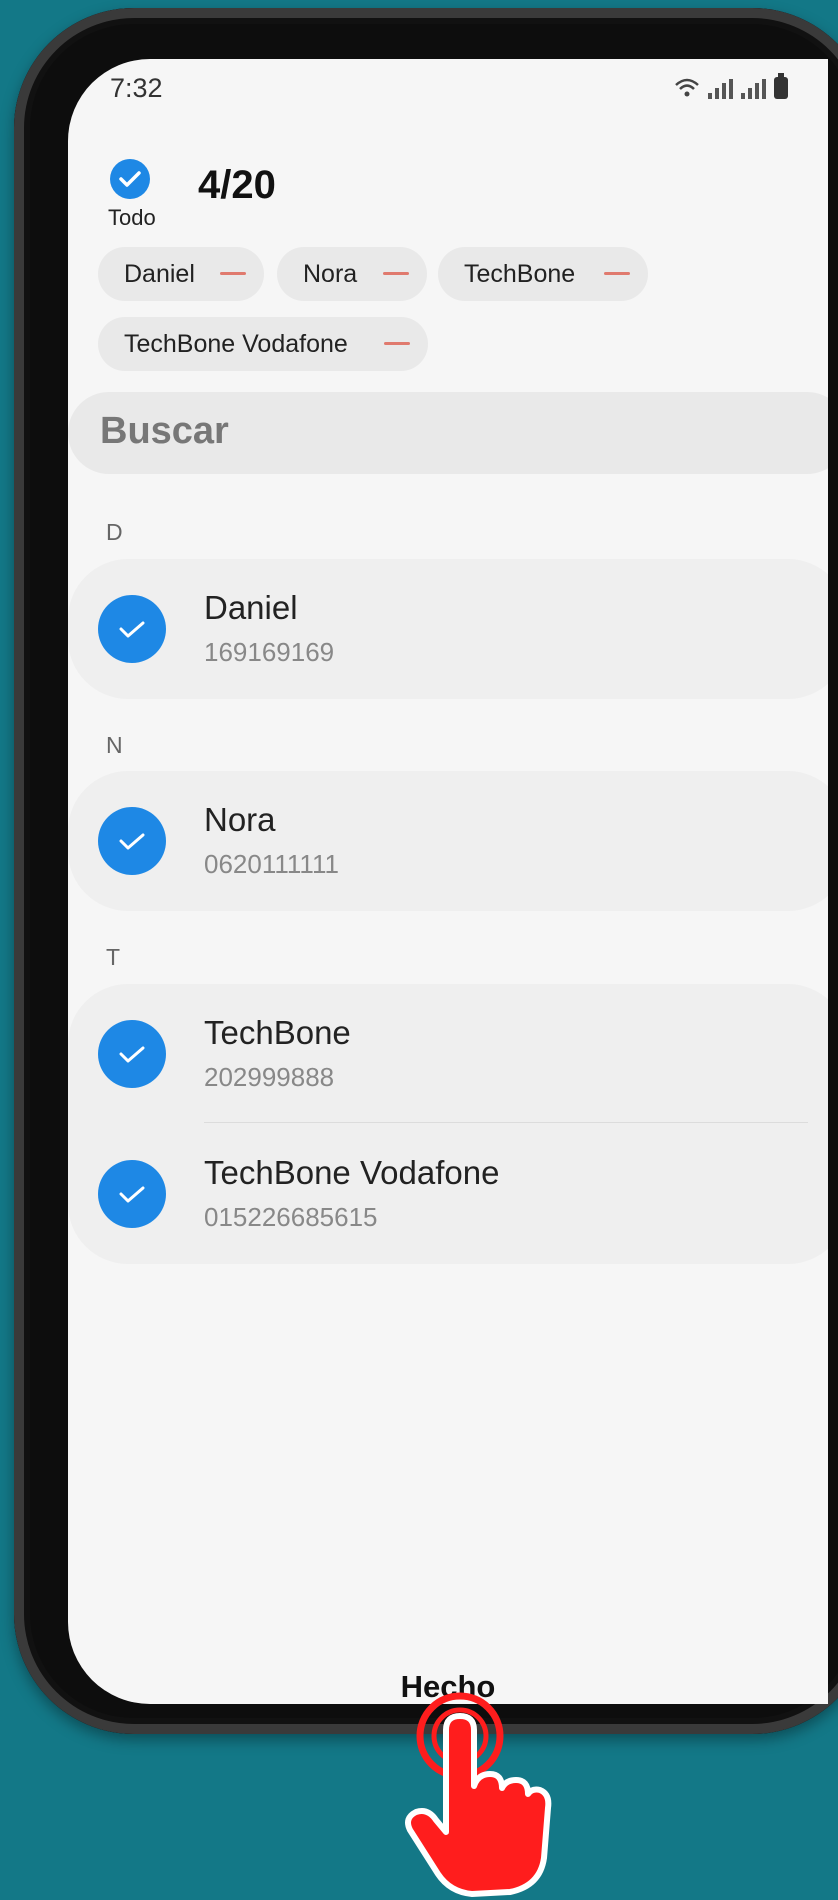  I want to click on contact-item-nora: Nora 0620111111, so click(448, 841).